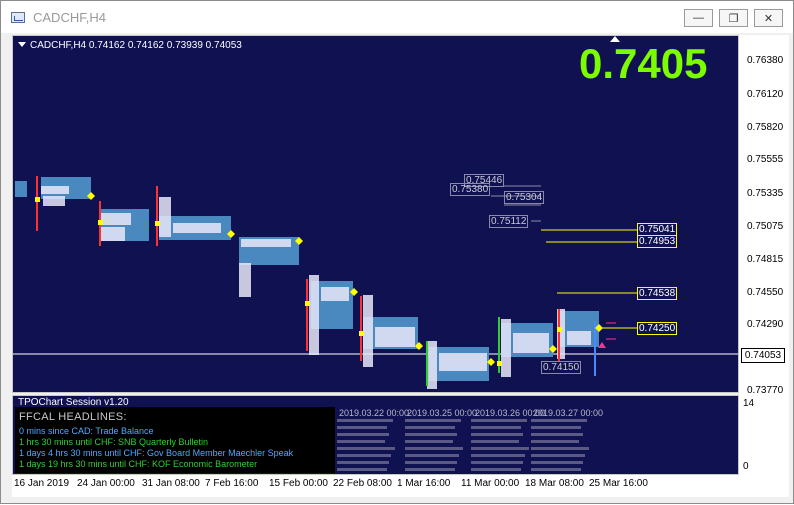 The image size is (794, 505). What do you see at coordinates (463, 445) in the screenshot?
I see `session-stats-texture` at bounding box center [463, 445].